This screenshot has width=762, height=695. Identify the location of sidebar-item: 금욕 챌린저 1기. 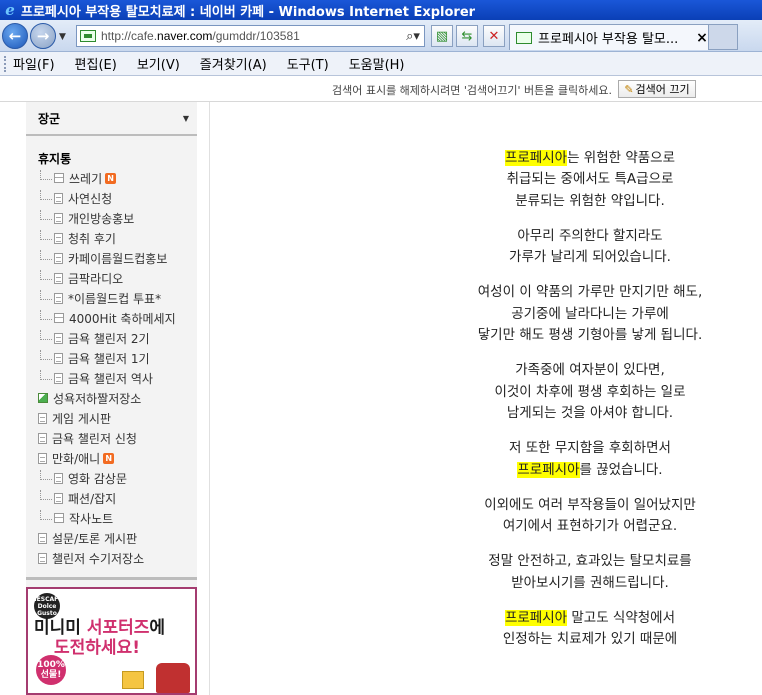
(111, 358).